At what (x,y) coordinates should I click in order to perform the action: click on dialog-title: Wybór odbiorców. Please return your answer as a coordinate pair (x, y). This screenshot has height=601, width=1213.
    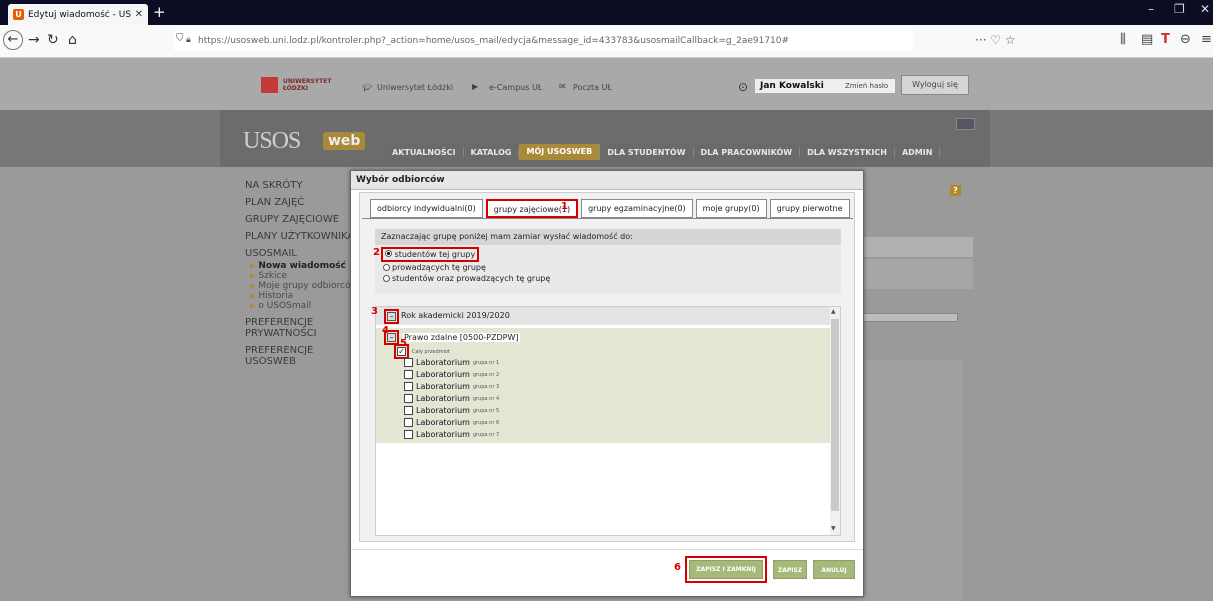
    Looking at the image, I should click on (607, 180).